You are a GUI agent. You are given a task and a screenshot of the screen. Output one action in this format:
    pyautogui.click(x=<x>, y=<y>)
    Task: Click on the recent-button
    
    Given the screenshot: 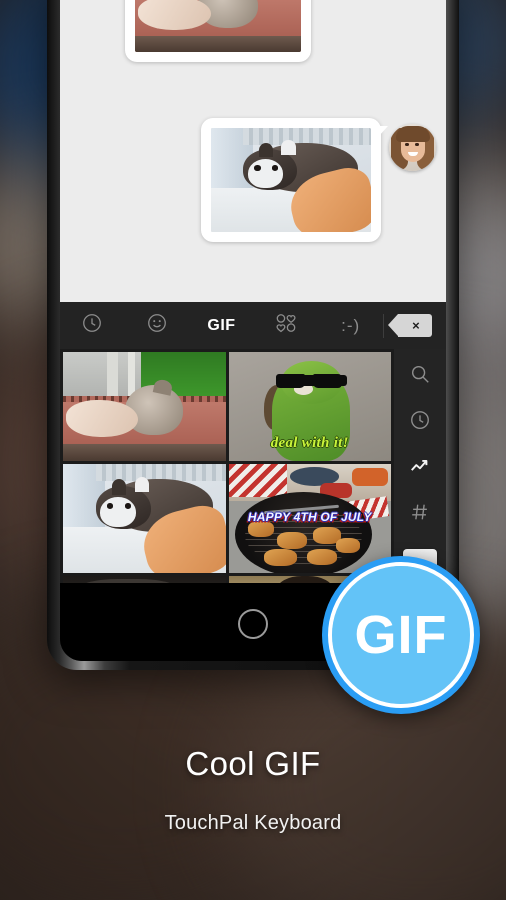 What is the action you would take?
    pyautogui.click(x=420, y=422)
    